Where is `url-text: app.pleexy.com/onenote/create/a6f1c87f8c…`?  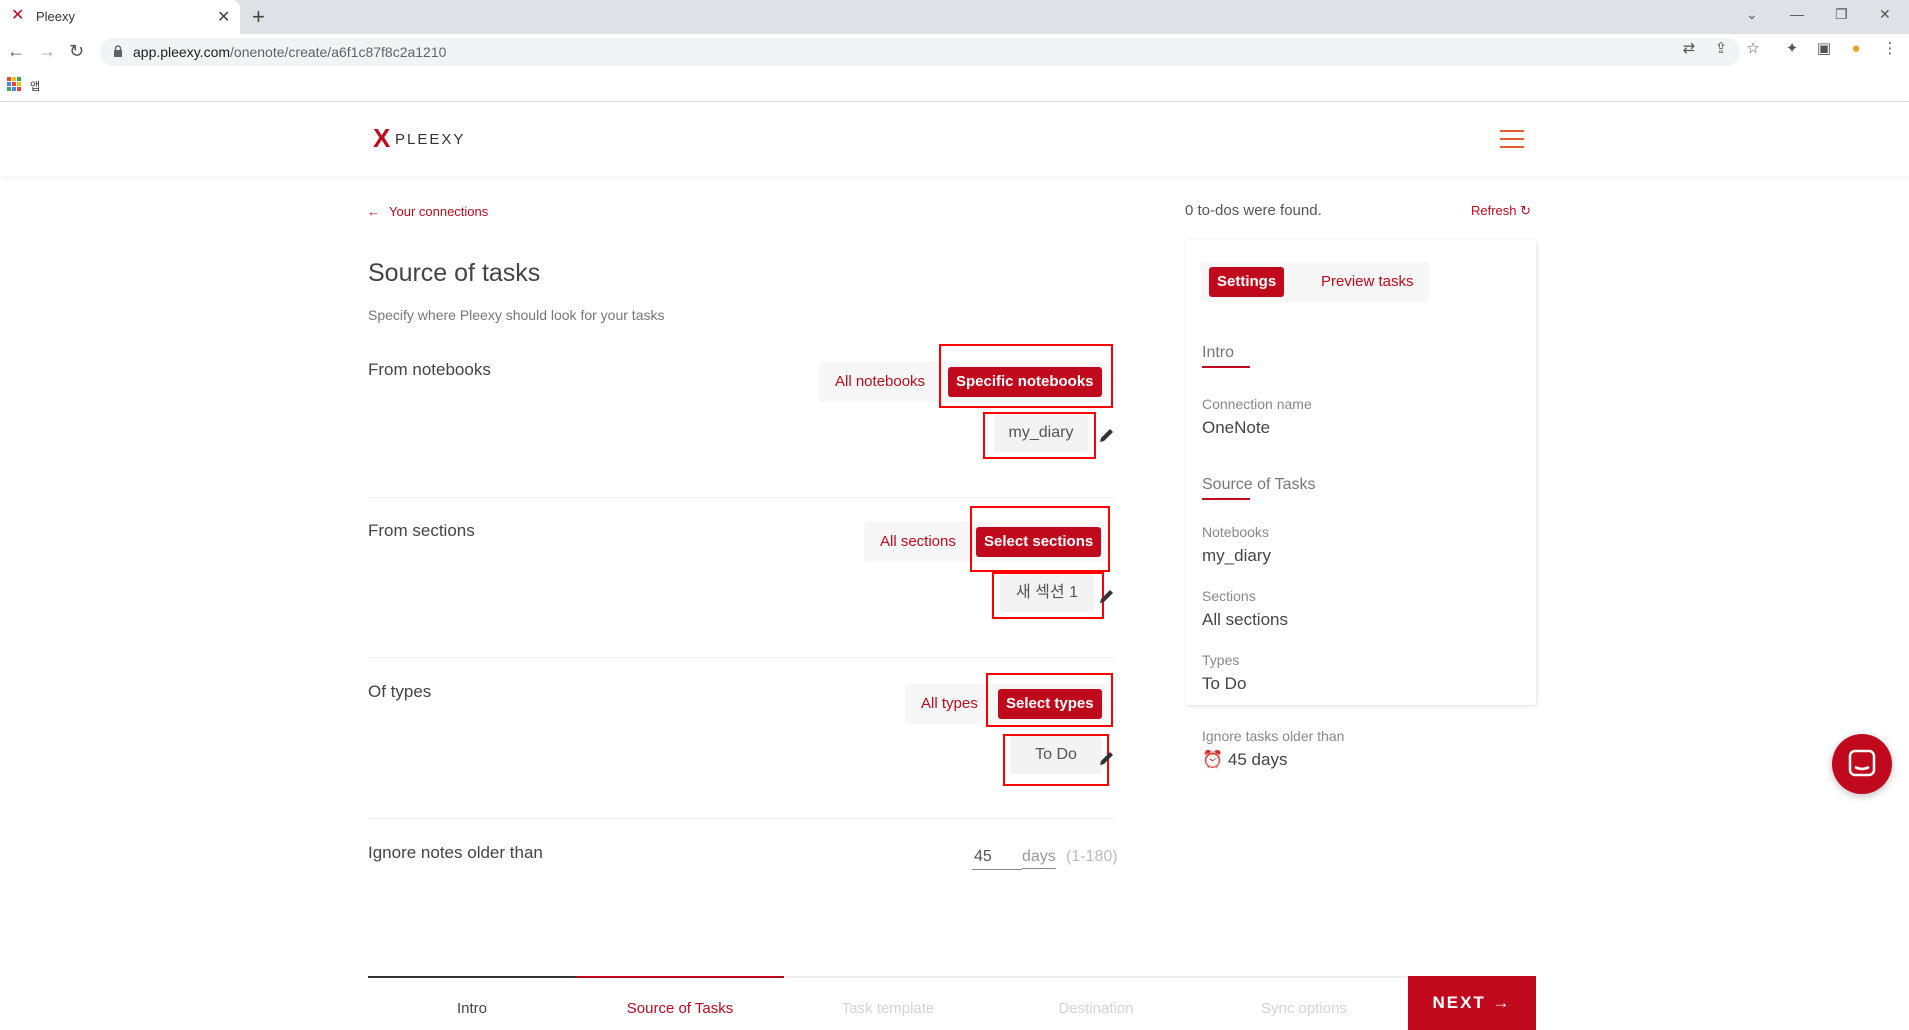
url-text: app.pleexy.com/onenote/create/a6f1c87f8c… is located at coordinates (290, 52).